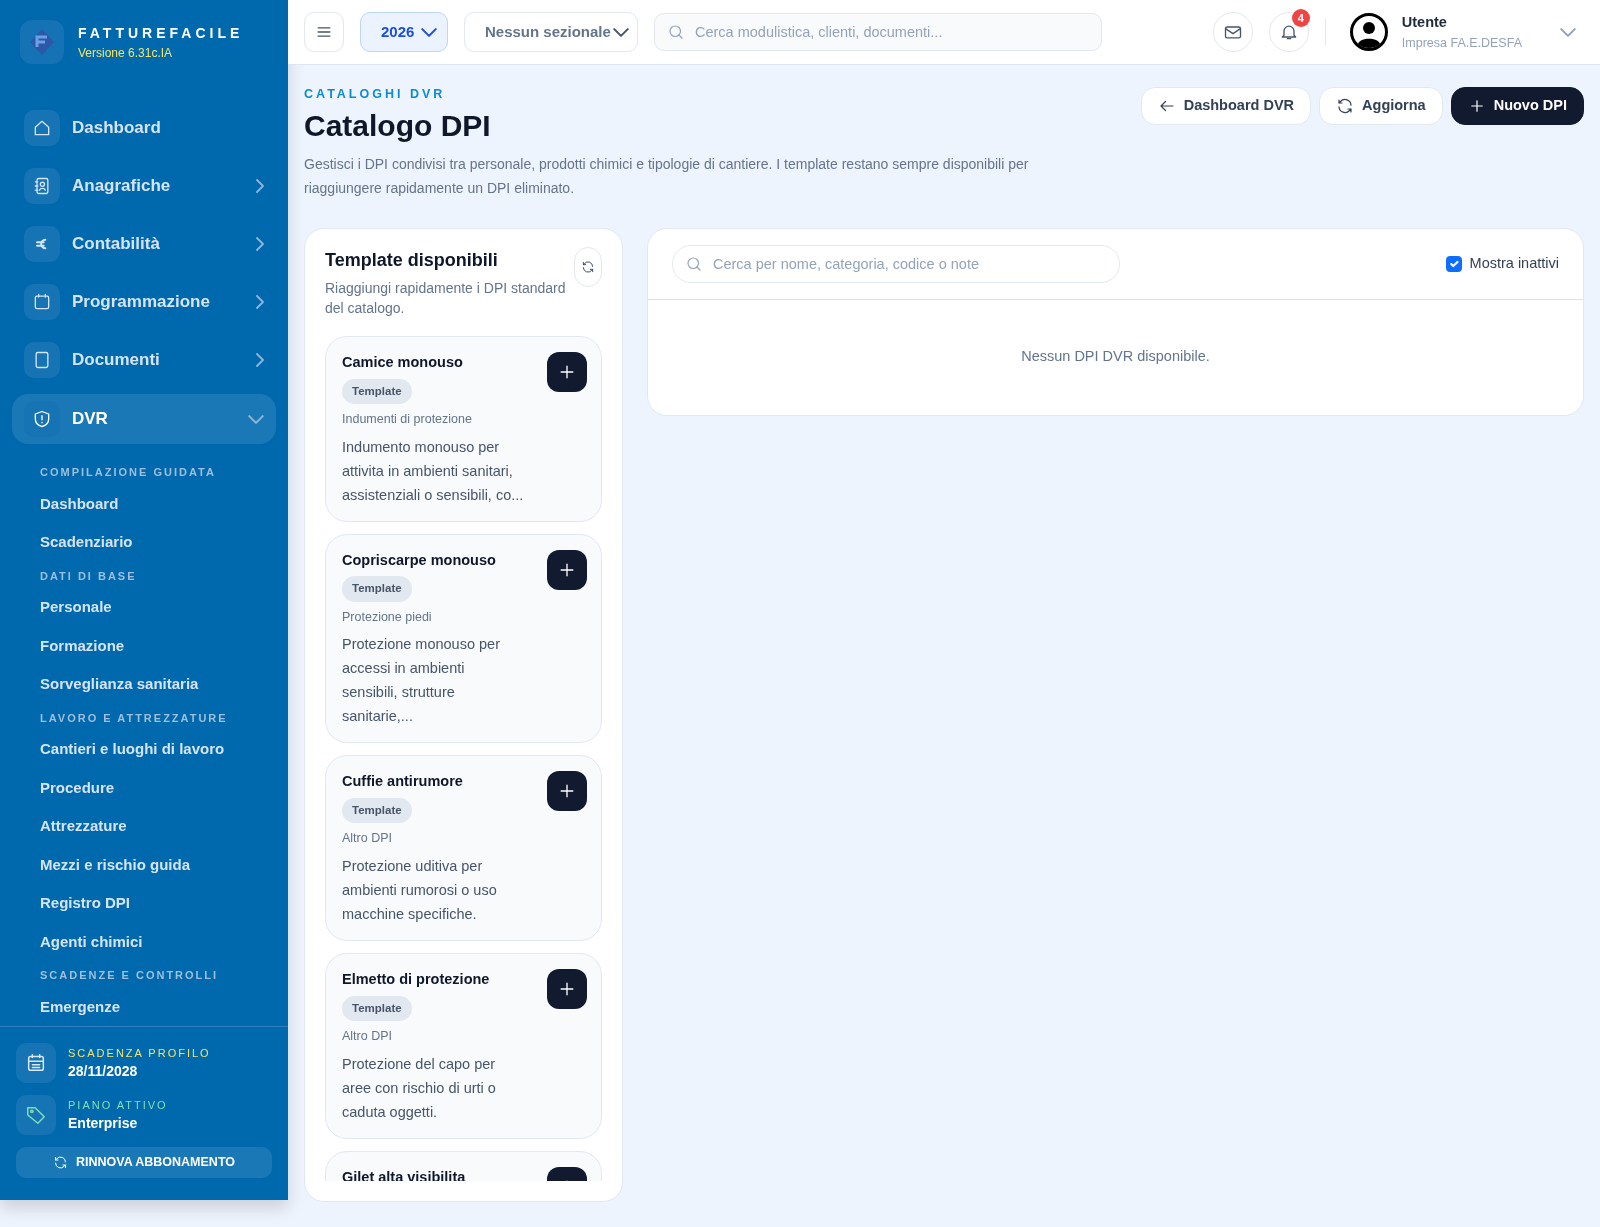 The height and width of the screenshot is (1227, 1600). What do you see at coordinates (398, 125) in the screenshot?
I see `page-title: Catalogo DPI` at bounding box center [398, 125].